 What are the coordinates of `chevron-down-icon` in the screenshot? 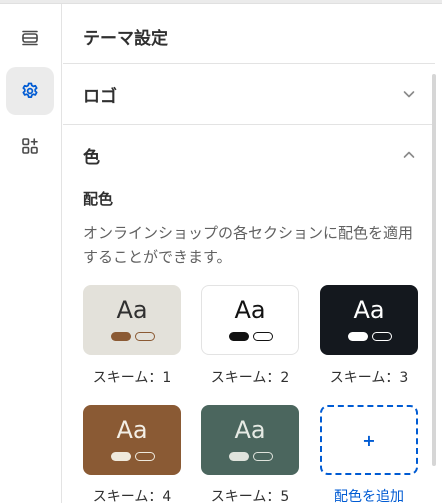 It's located at (409, 94).